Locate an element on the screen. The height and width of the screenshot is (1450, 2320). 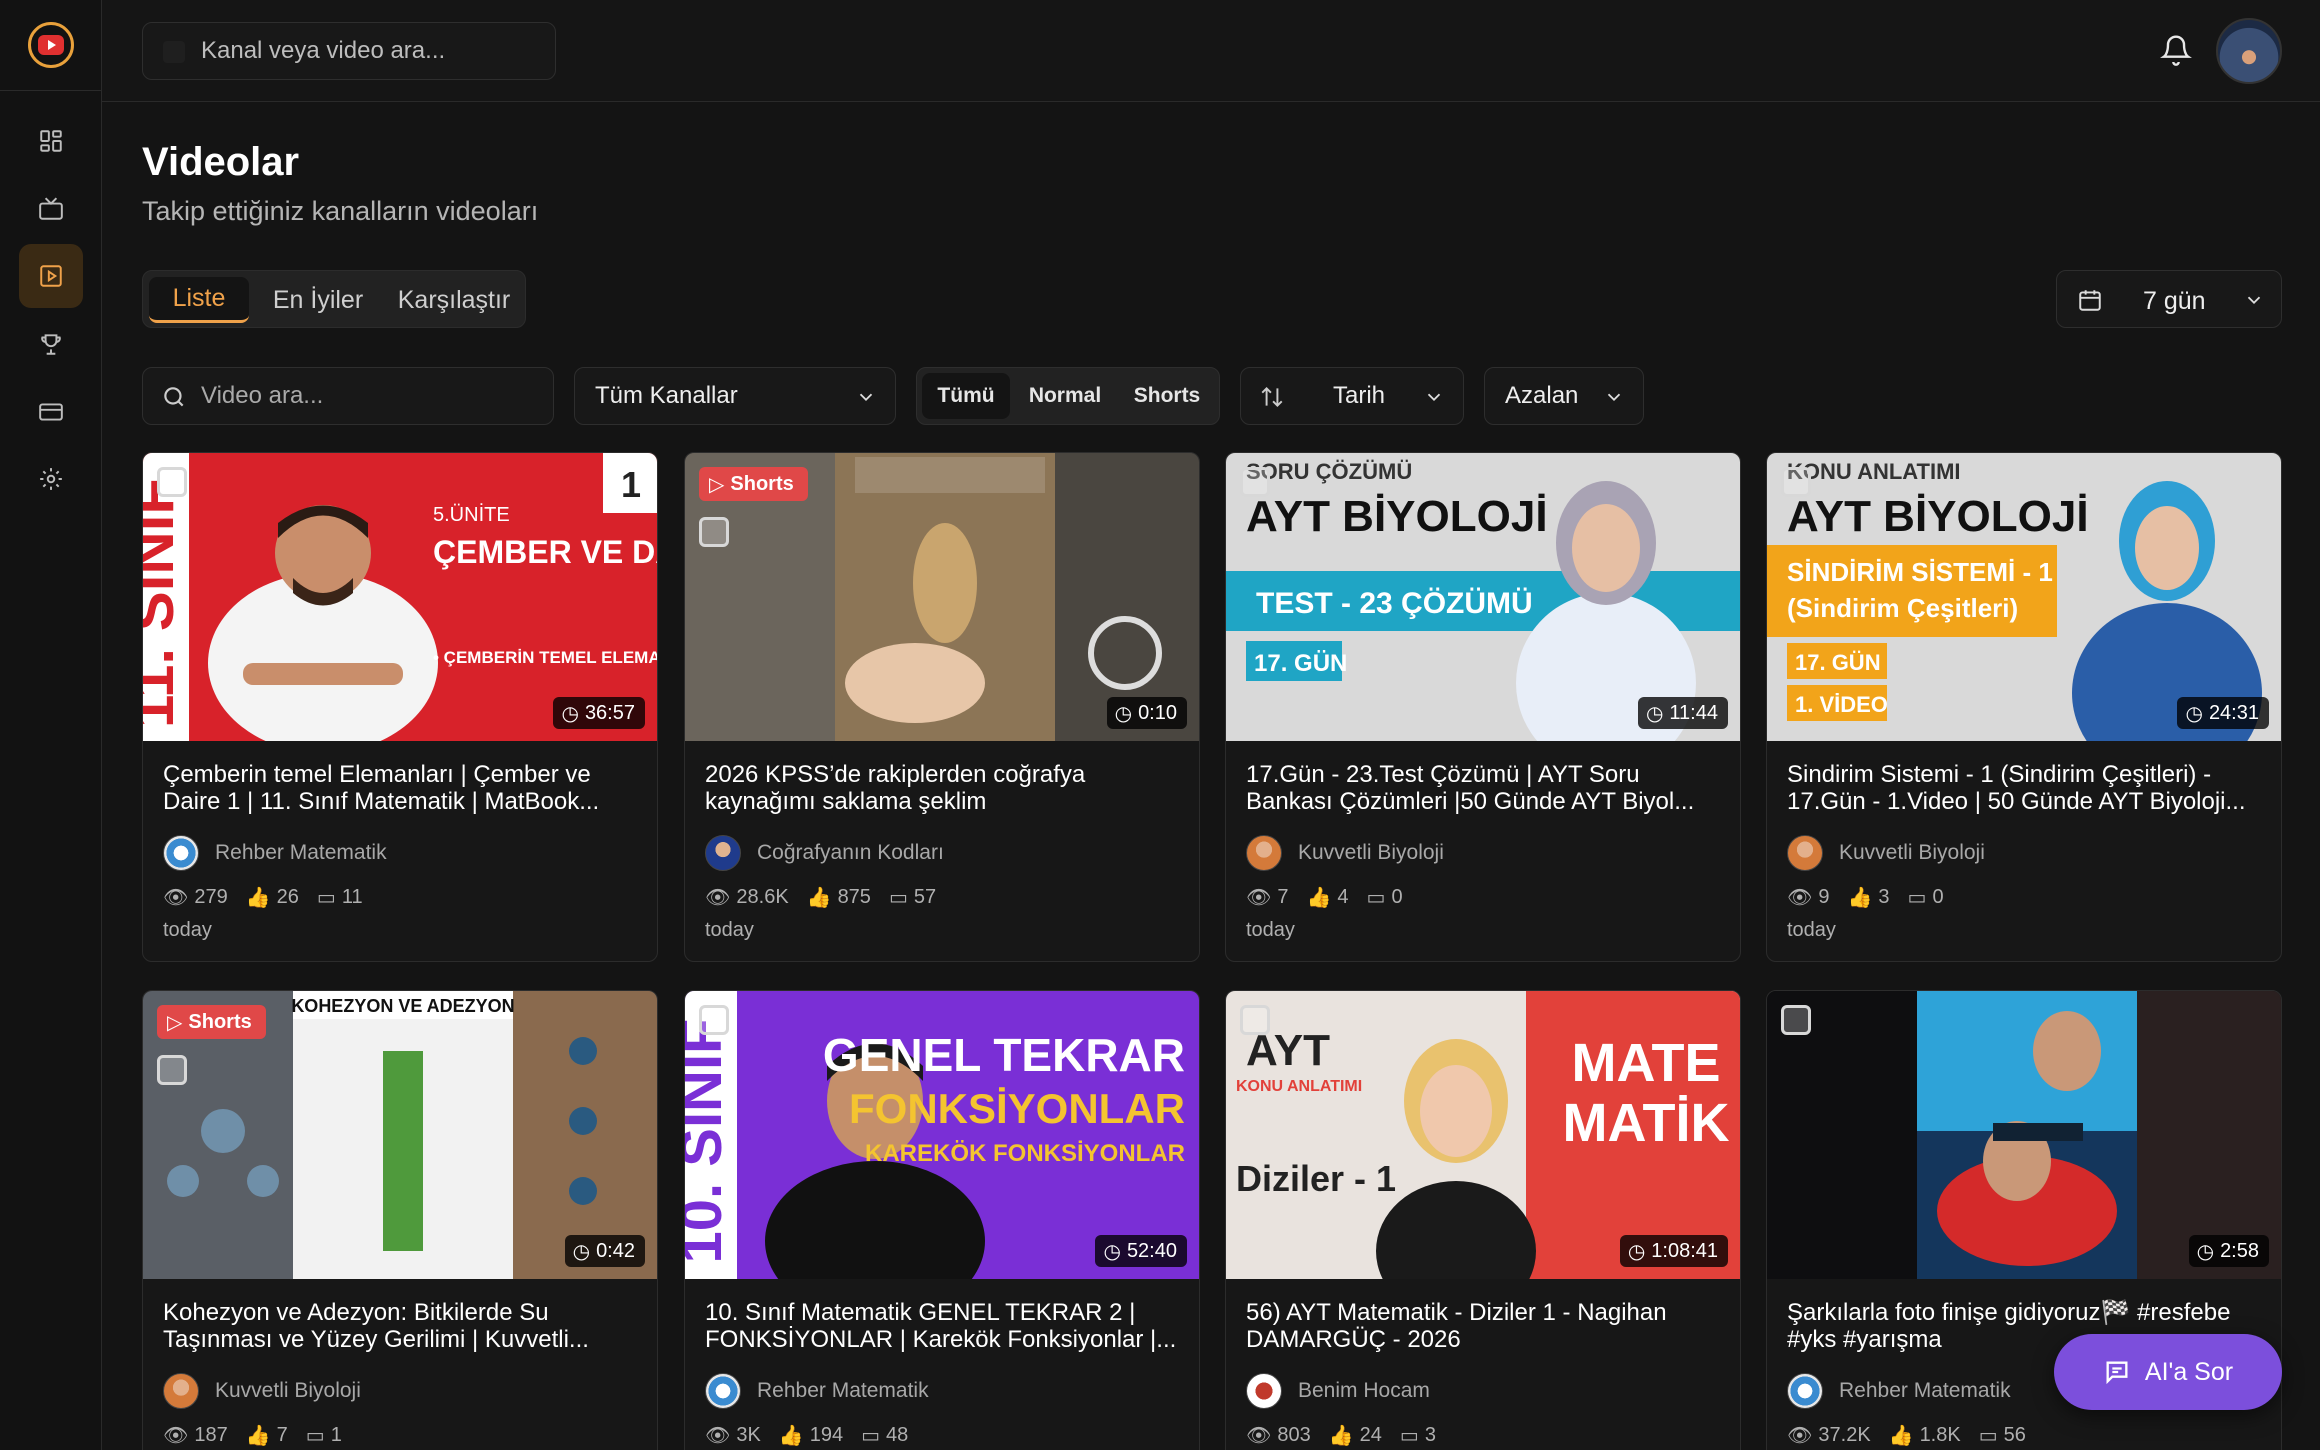
video-thumbnail: ▷ Shorts ◷ 0:10 is located at coordinates (942, 597).